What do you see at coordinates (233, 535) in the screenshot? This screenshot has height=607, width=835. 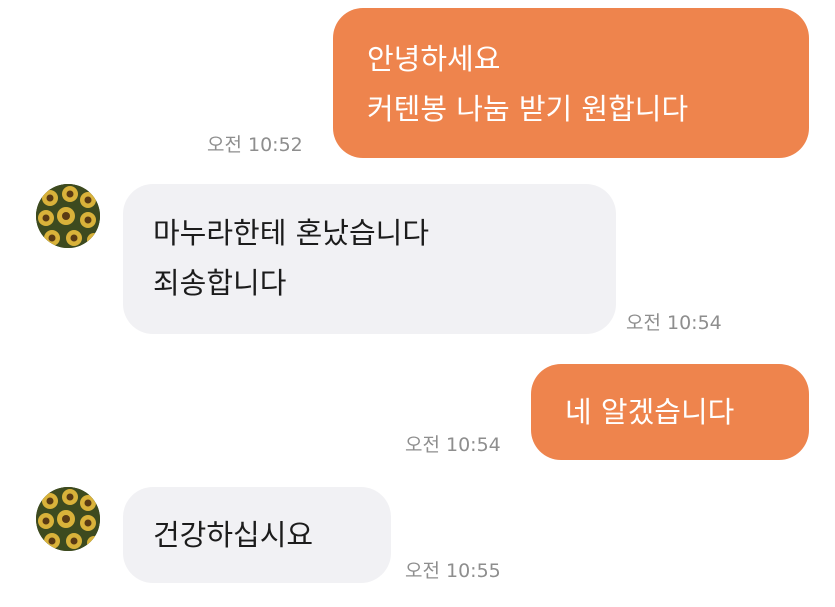 I see `message-text-line: 건강하십시요` at bounding box center [233, 535].